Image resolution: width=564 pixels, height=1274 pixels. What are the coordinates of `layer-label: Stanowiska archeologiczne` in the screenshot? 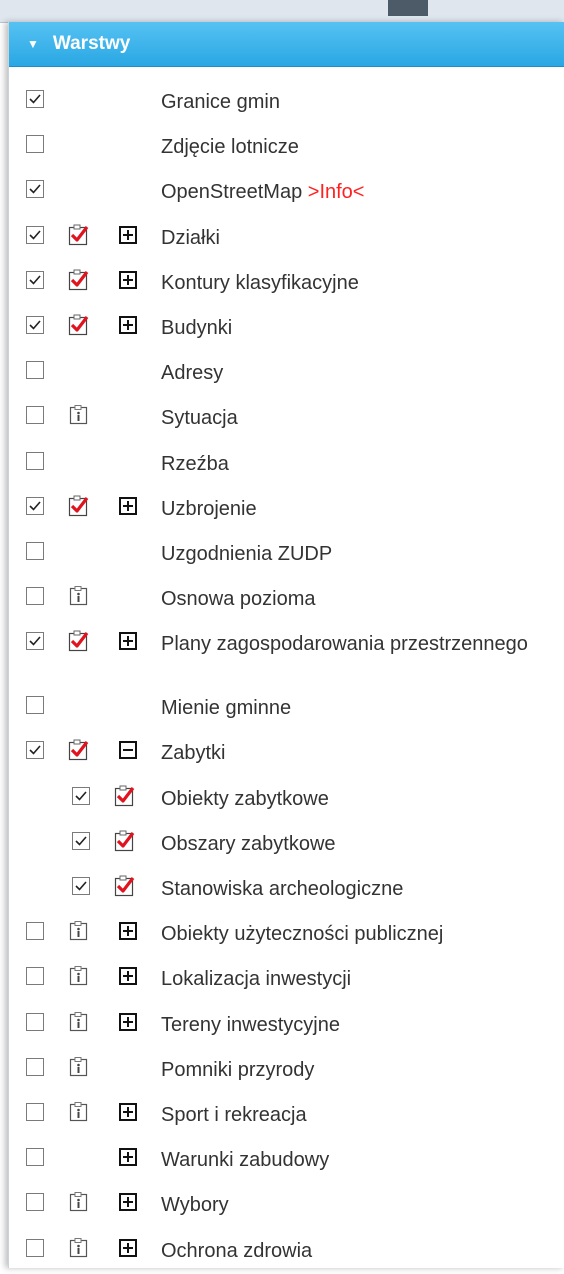 It's located at (357, 889).